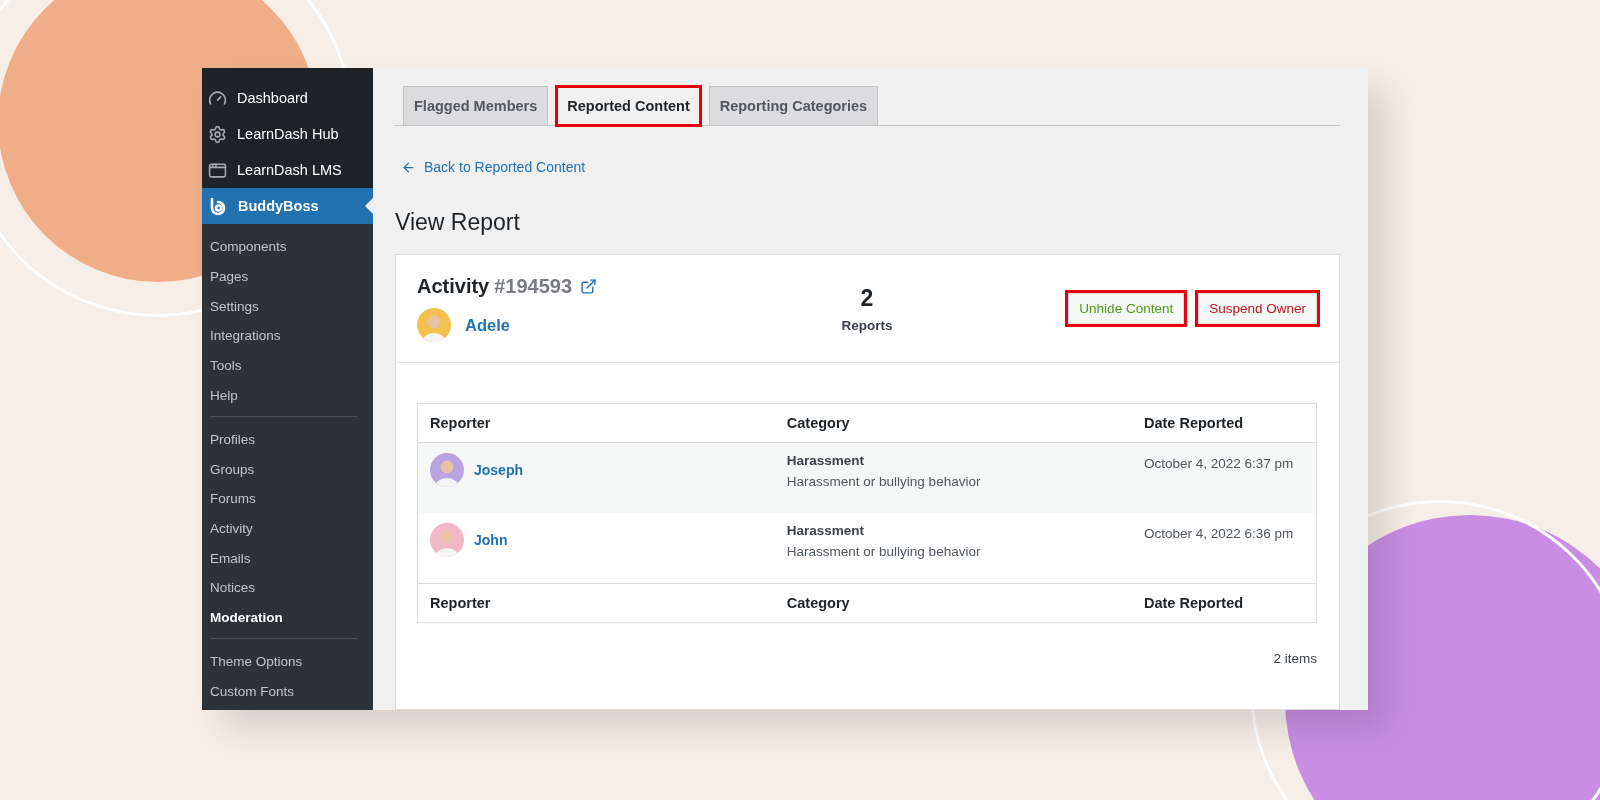  What do you see at coordinates (1295, 658) in the screenshot?
I see `item-count: 2 items` at bounding box center [1295, 658].